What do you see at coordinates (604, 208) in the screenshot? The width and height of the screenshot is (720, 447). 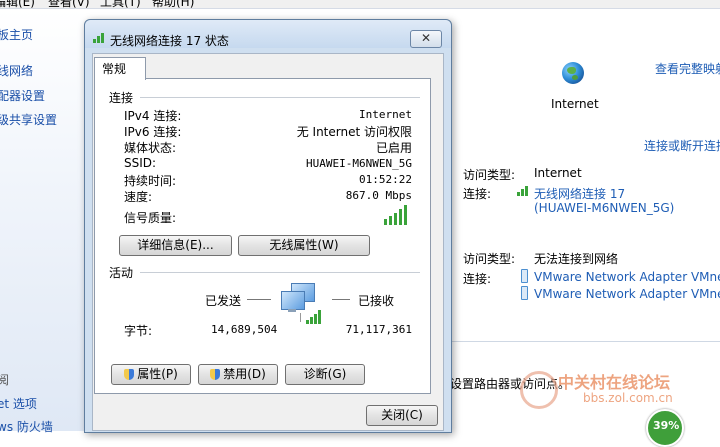 I see `wireless-ssid-link: (HUAWEI-M6NWEN_5G)` at bounding box center [604, 208].